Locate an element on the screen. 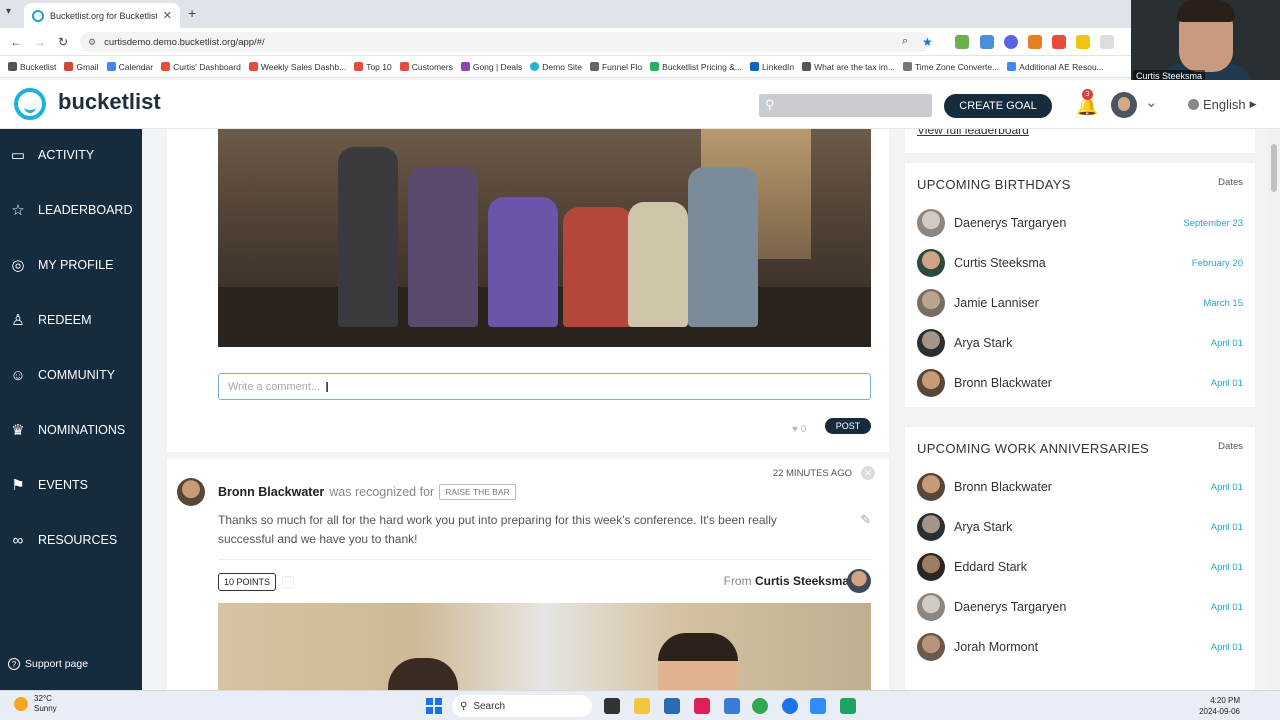  recipient-name: Bronn Blackwater is located at coordinates (271, 492).